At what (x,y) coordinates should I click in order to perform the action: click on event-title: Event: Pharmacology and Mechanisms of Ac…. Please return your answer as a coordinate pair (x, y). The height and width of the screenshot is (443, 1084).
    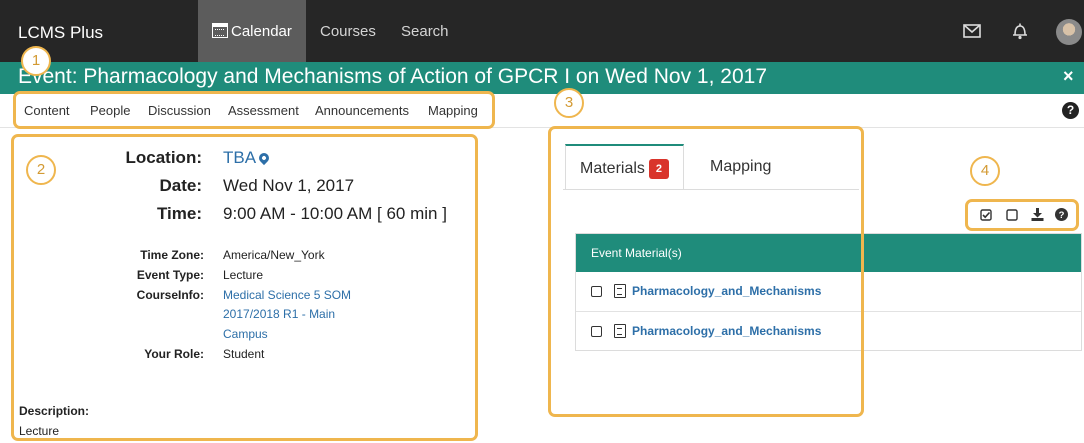
    Looking at the image, I should click on (392, 76).